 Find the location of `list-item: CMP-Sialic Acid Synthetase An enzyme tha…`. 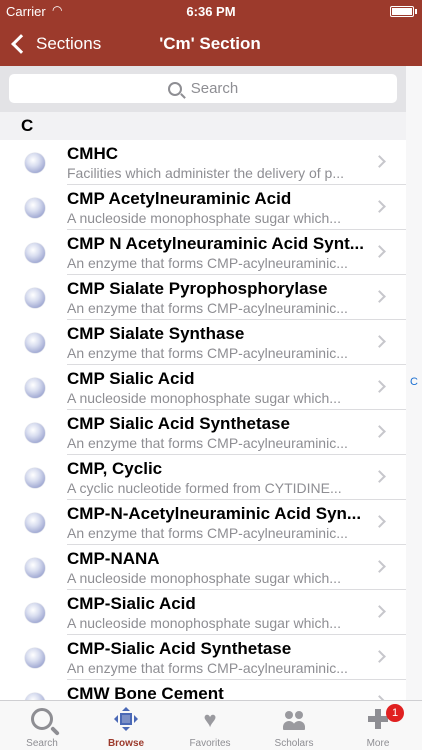

list-item: CMP-Sialic Acid Synthetase An enzyme tha… is located at coordinates (203, 657).